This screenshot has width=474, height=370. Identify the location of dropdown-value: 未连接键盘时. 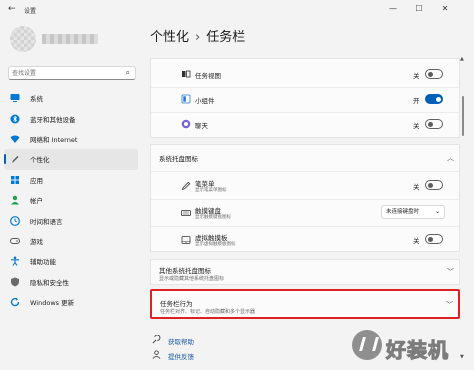
(403, 212).